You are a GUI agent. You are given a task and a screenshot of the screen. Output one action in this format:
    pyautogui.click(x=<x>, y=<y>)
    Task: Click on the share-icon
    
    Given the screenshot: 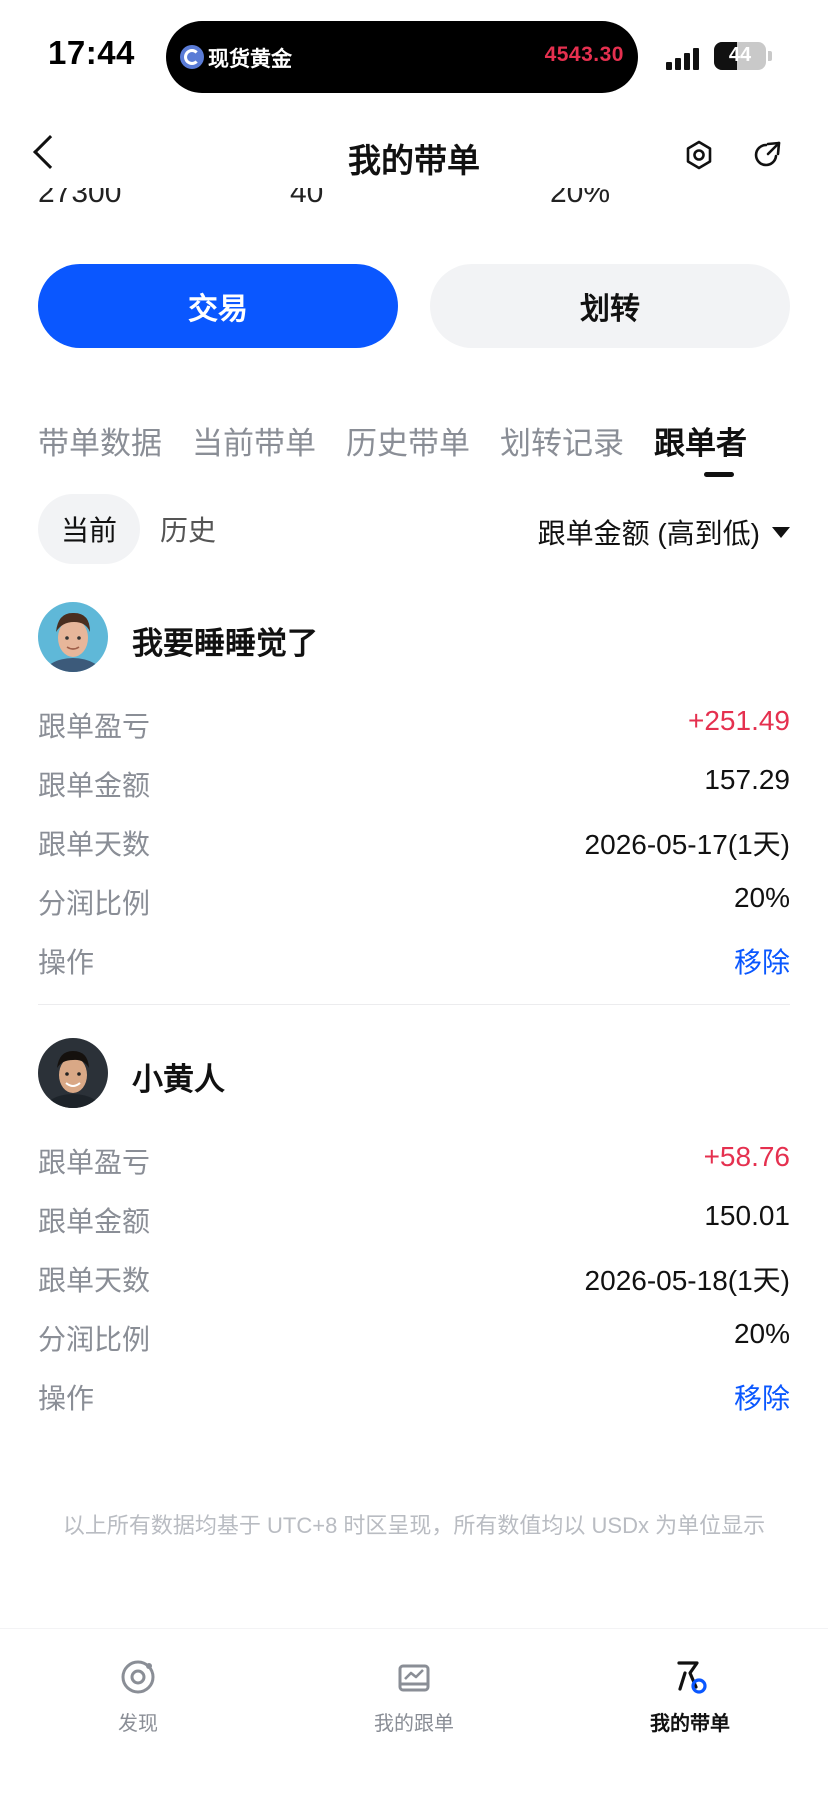 What is the action you would take?
    pyautogui.click(x=767, y=155)
    